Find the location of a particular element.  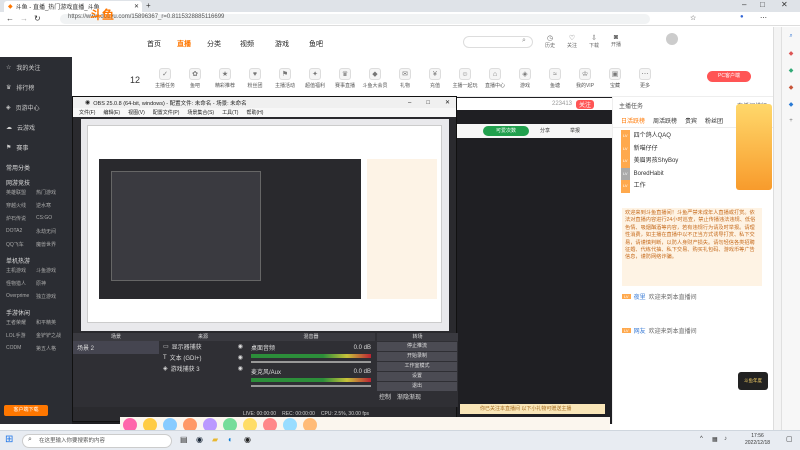

tray-chevron-icon: ^ is located at coordinates (701, 439).